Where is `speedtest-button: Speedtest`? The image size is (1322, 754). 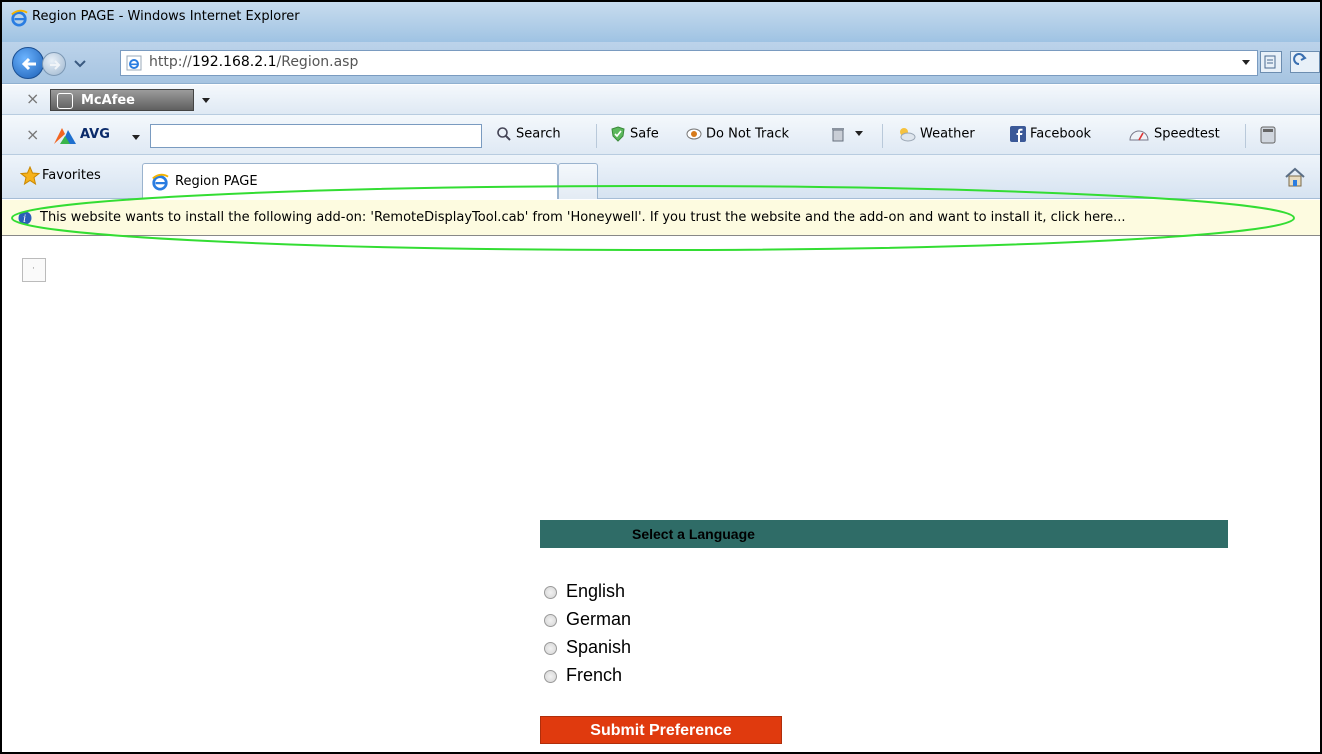 speedtest-button: Speedtest is located at coordinates (1174, 136).